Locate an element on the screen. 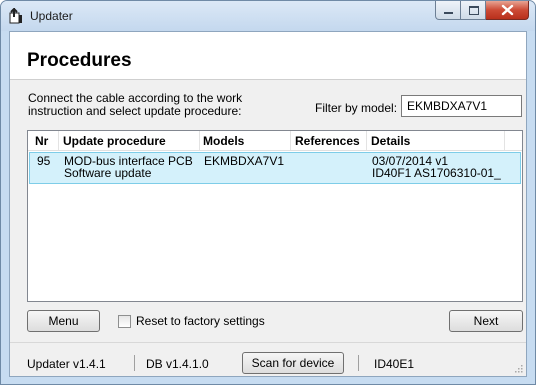 Image resolution: width=536 pixels, height=385 pixels. cell-details-line-2: ID40F1 AS1706310-01_ is located at coordinates (436, 173).